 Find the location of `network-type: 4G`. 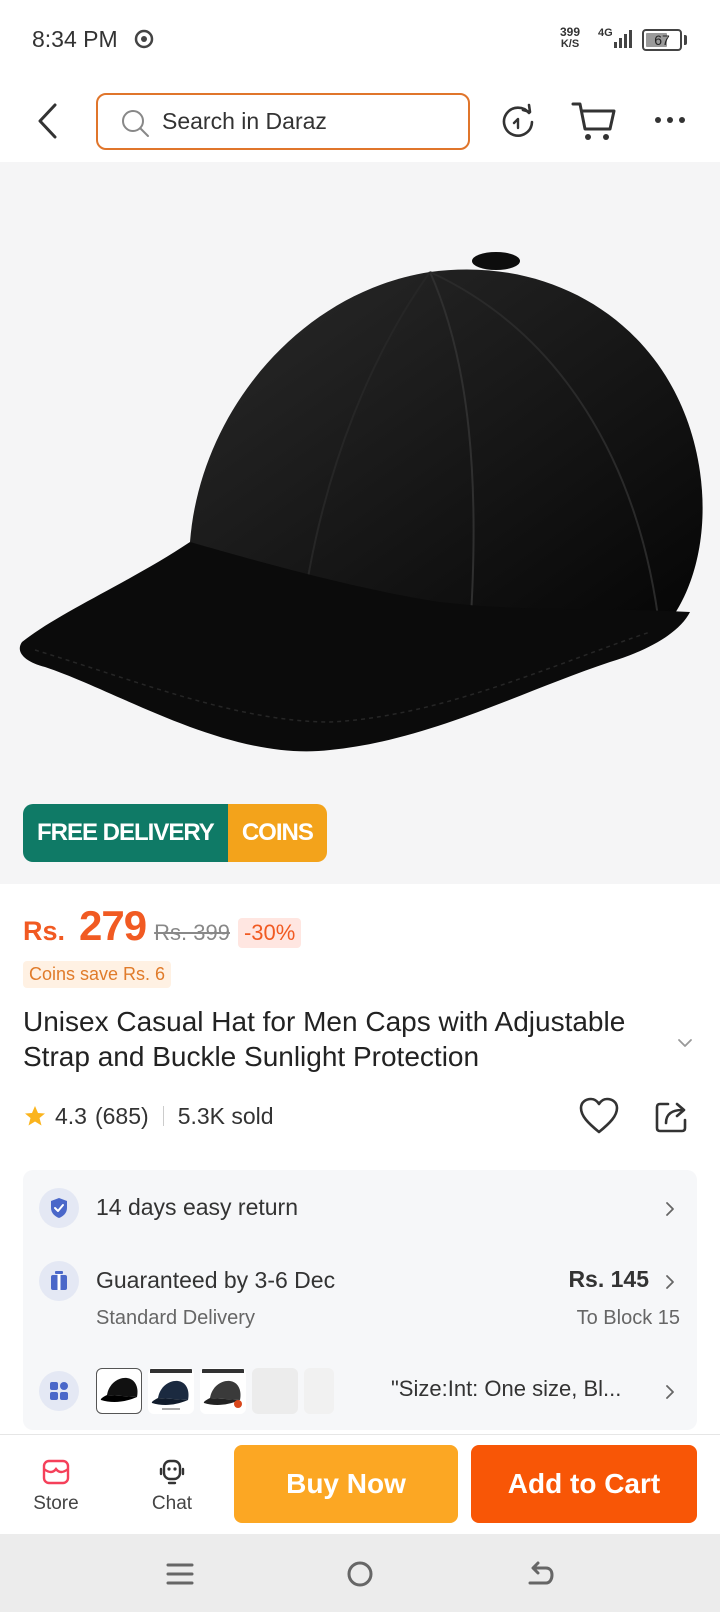

network-type: 4G is located at coordinates (605, 33).